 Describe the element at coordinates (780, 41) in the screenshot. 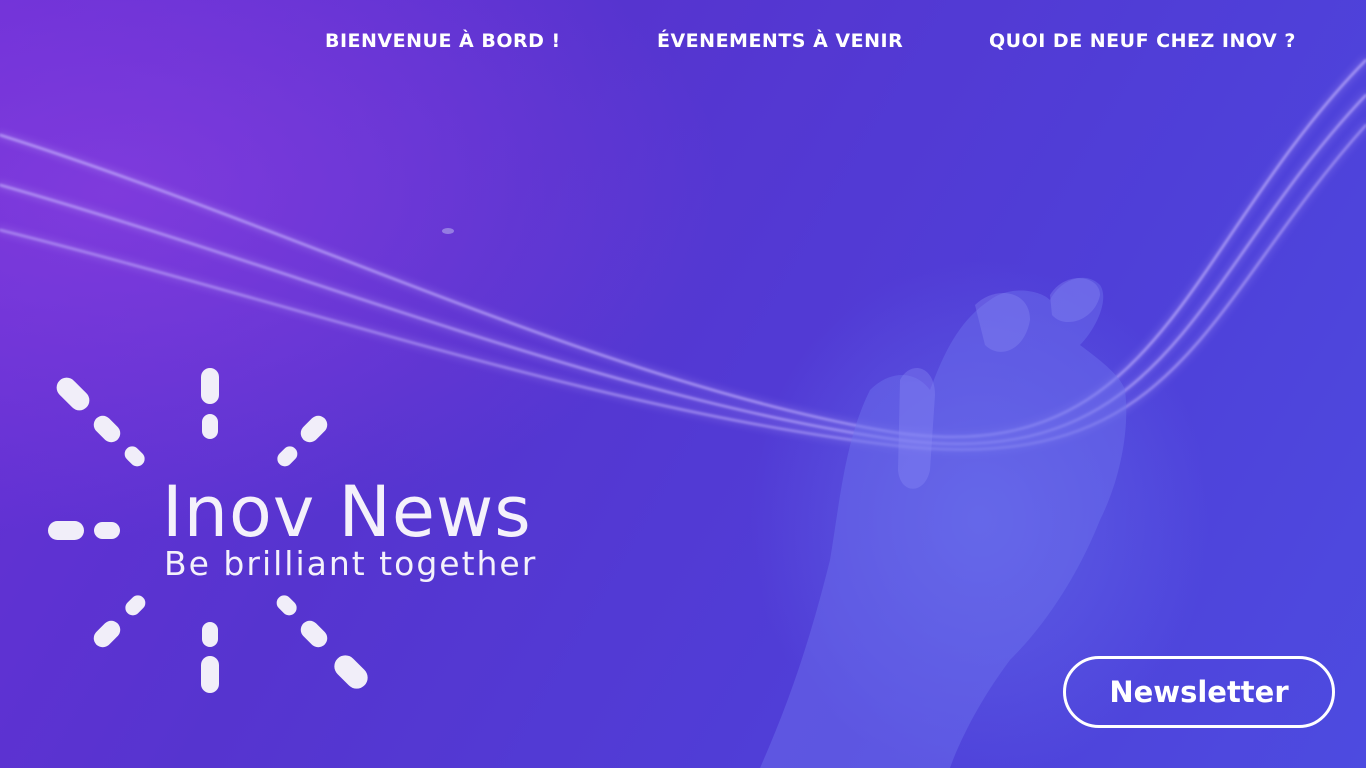

I see `nav-link-evenements: ÉVENEMENTS À VENIR` at that location.